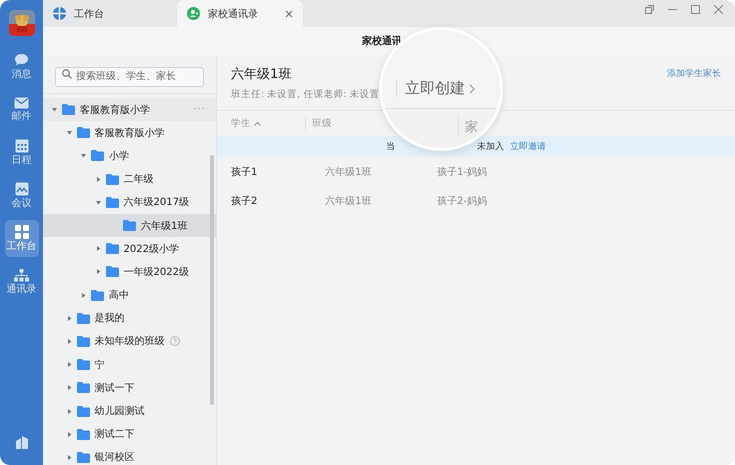  What do you see at coordinates (129, 295) in the screenshot?
I see `tree-item: 高中` at bounding box center [129, 295].